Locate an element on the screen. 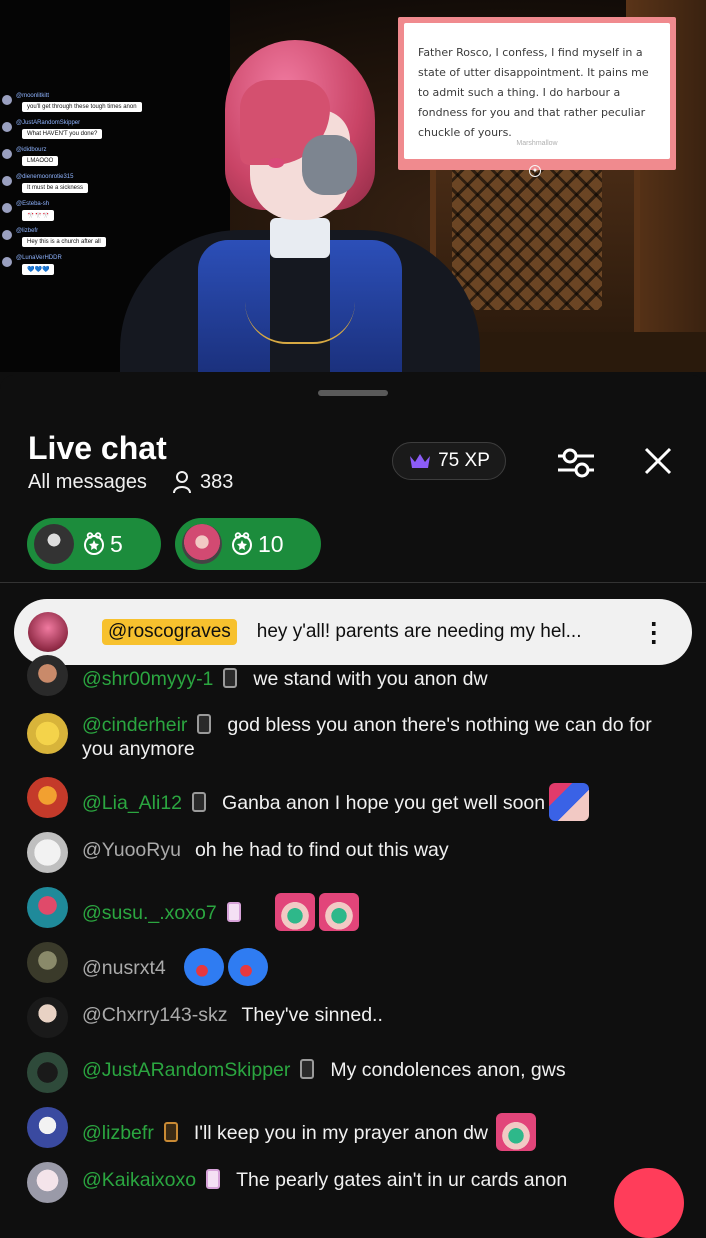  overlay-chat-message: @Esteba-sh 🎌🎌🎌 is located at coordinates (80, 213).